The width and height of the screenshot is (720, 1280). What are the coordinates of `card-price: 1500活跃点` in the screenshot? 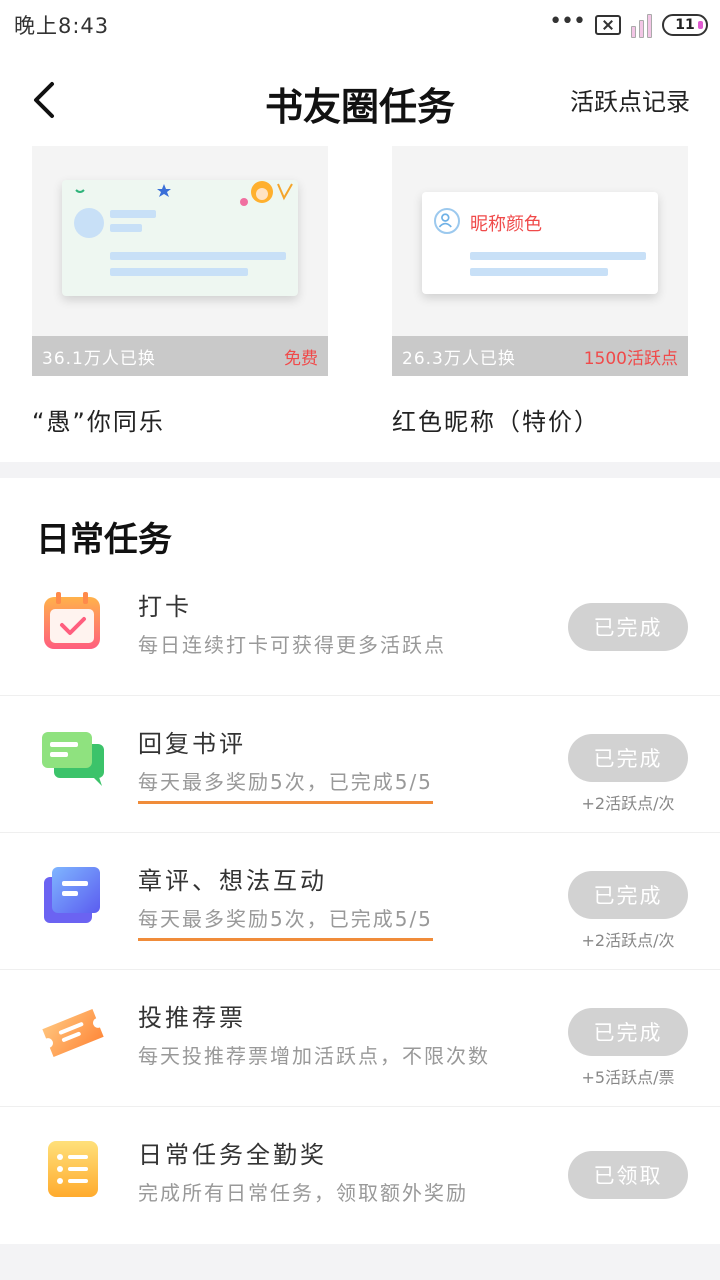 It's located at (630, 358).